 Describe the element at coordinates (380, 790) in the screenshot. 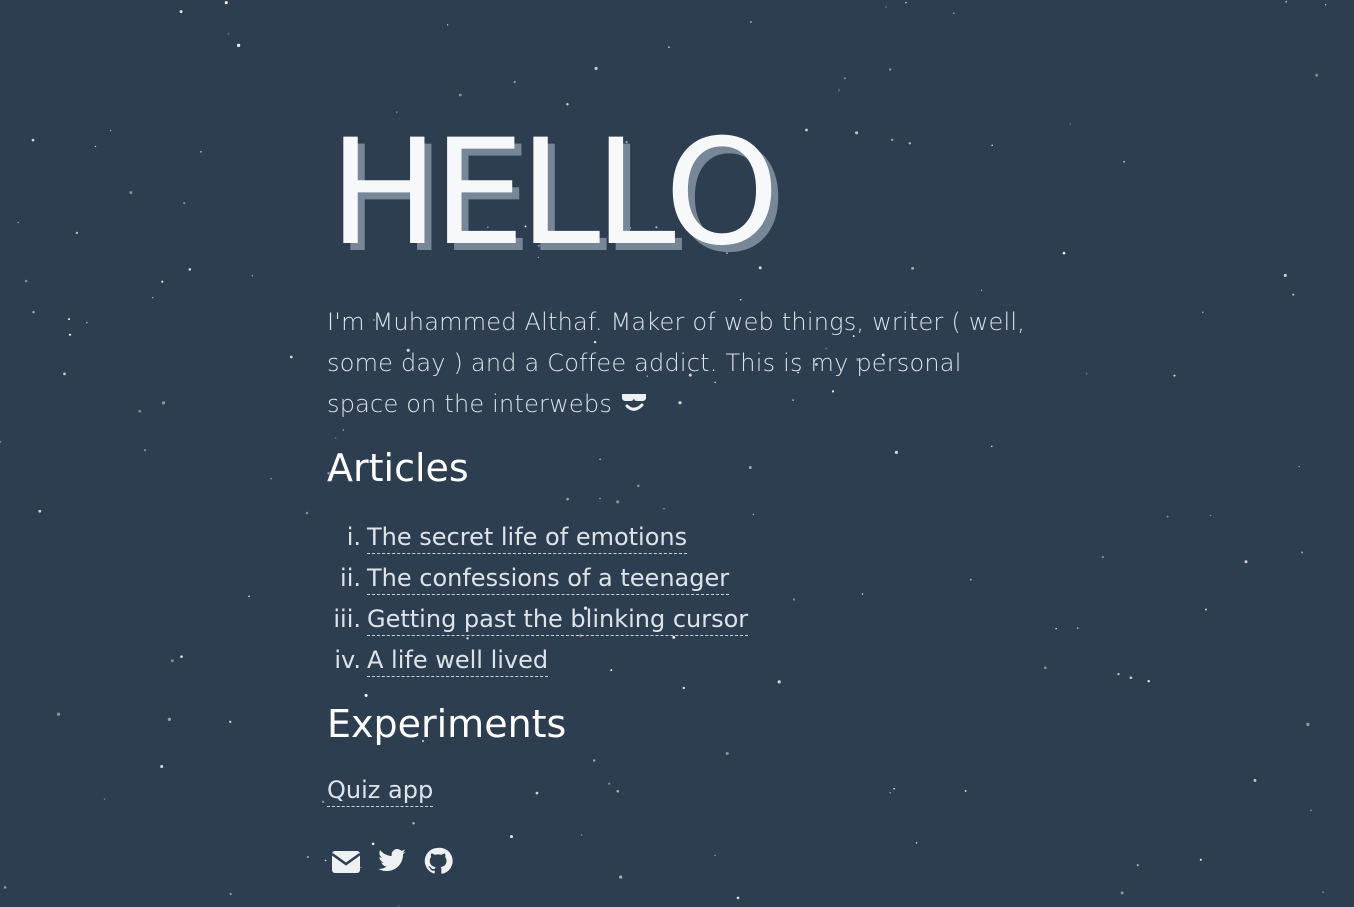

I see `experiment-link-quiz-app: Quiz app` at that location.